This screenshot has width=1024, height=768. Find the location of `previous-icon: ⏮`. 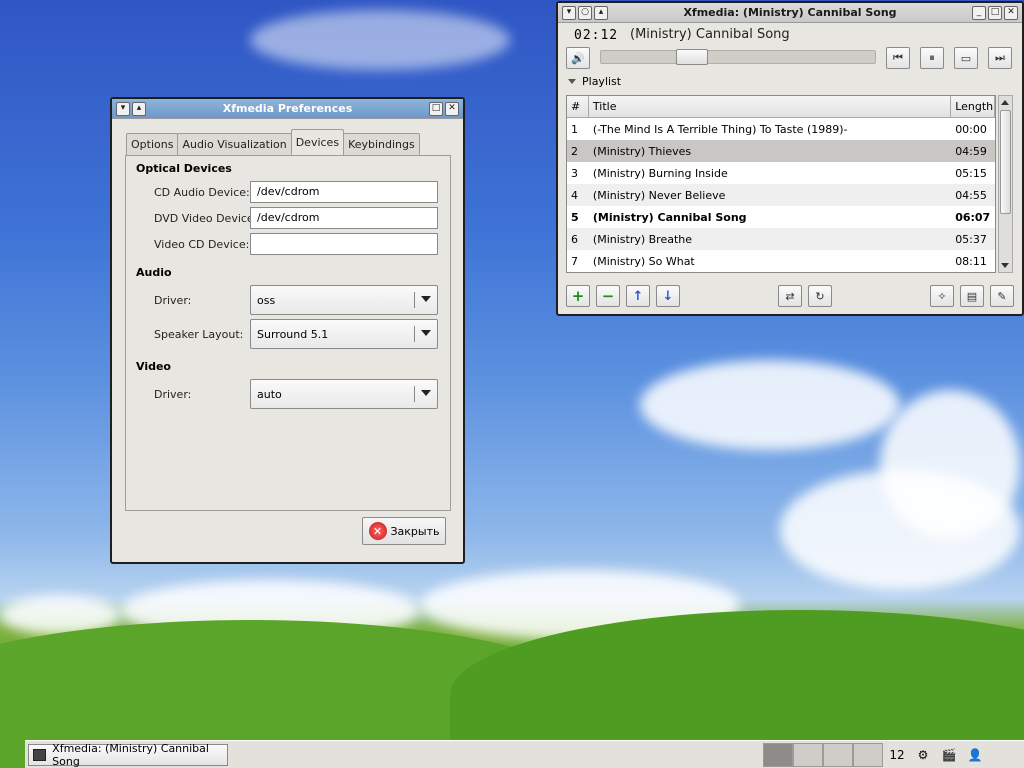

previous-icon: ⏮ is located at coordinates (898, 57).